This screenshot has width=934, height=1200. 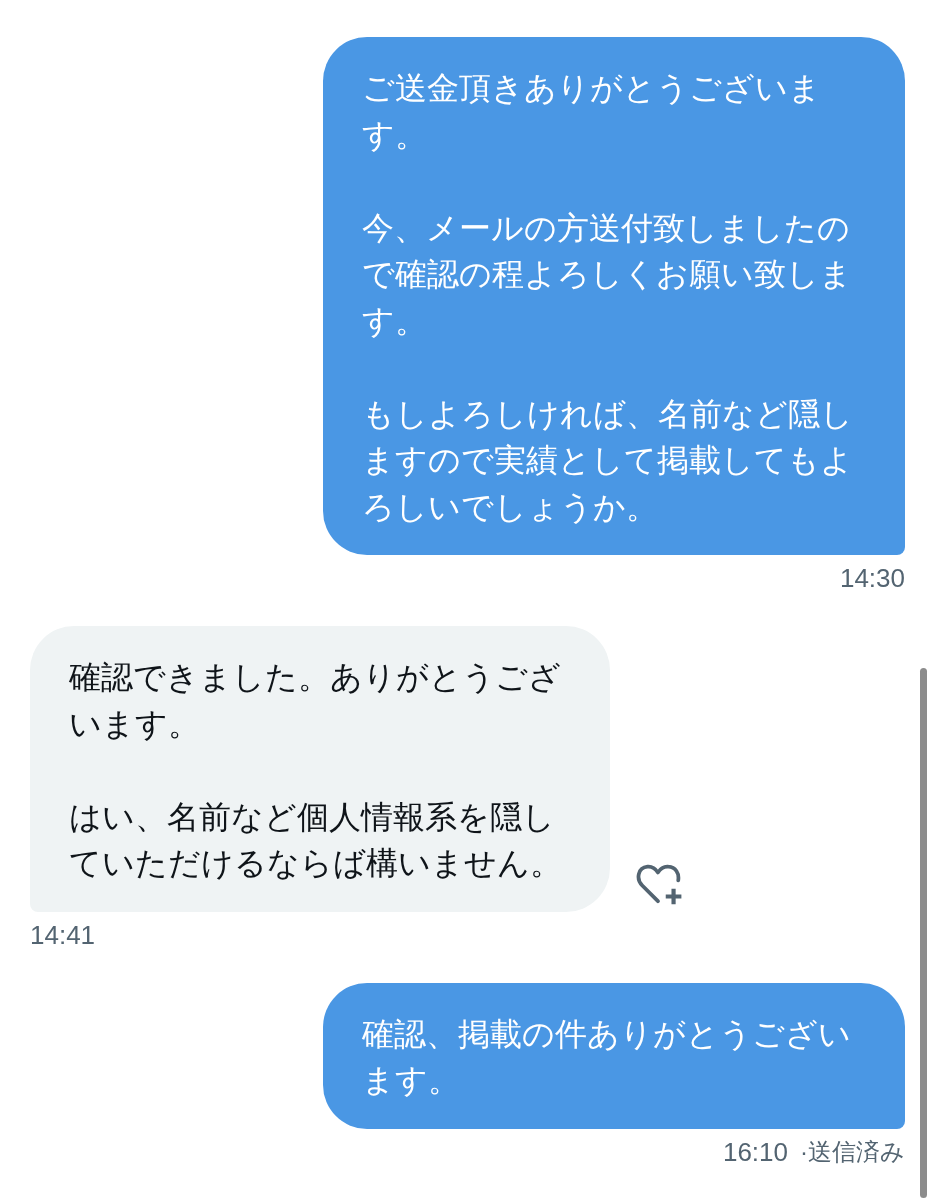 I want to click on timestamp: 16:10, so click(x=755, y=1151).